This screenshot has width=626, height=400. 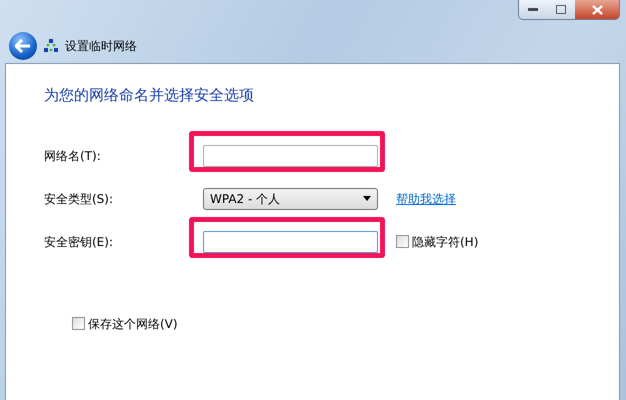 I want to click on security-key-field, so click(x=290, y=241).